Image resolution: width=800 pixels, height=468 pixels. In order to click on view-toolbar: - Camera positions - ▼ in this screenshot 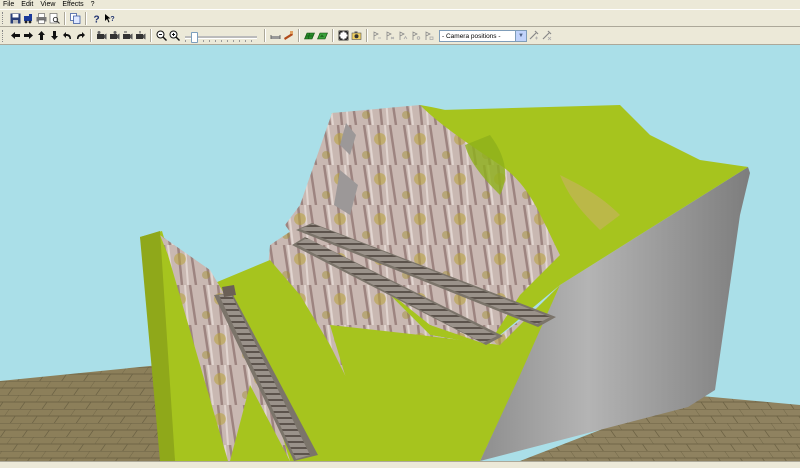, I will do `click(400, 36)`.